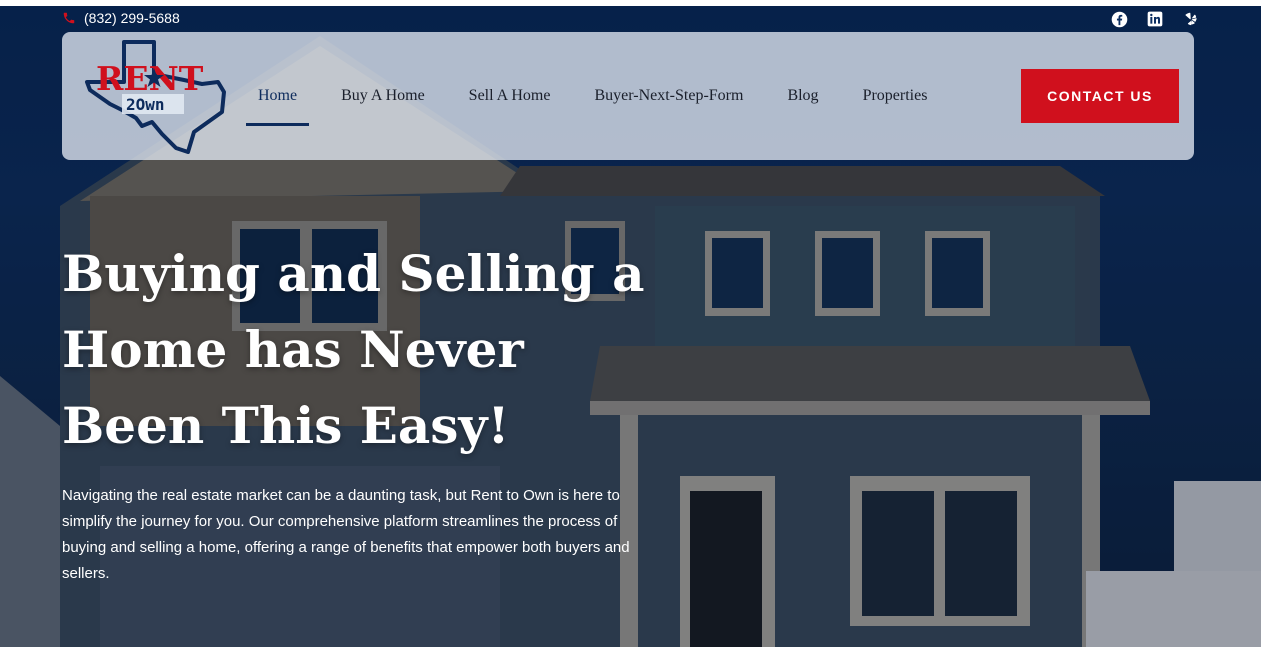 The height and width of the screenshot is (649, 1261). Describe the element at coordinates (69, 18) in the screenshot. I see `phone-icon` at that location.